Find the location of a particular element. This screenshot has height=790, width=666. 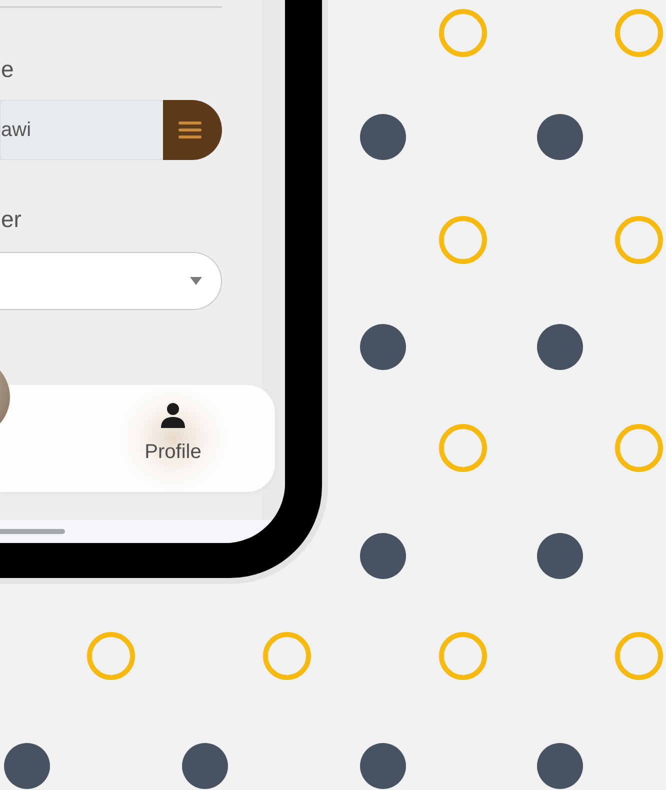

person-icon is located at coordinates (173, 415).